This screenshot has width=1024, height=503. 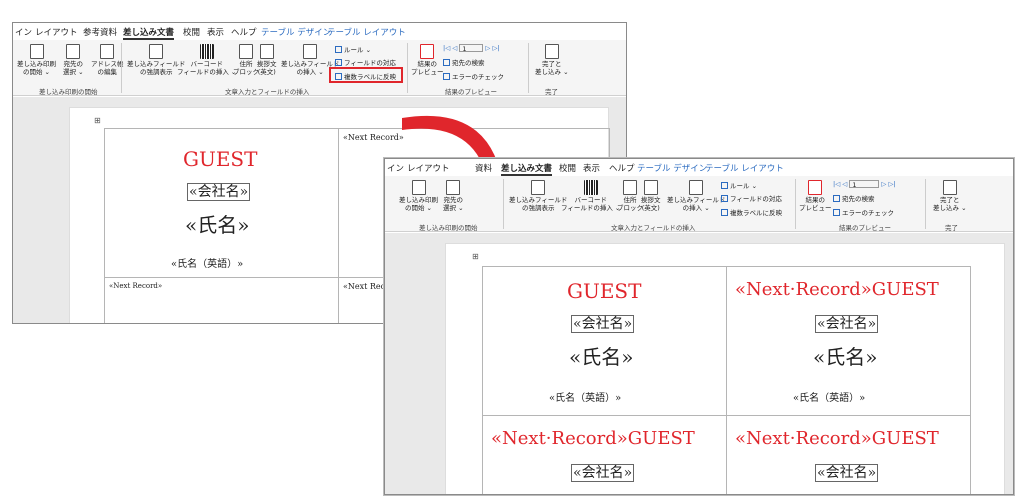 What do you see at coordinates (136, 286) in the screenshot?
I see `next-record-field: «Next Record»` at bounding box center [136, 286].